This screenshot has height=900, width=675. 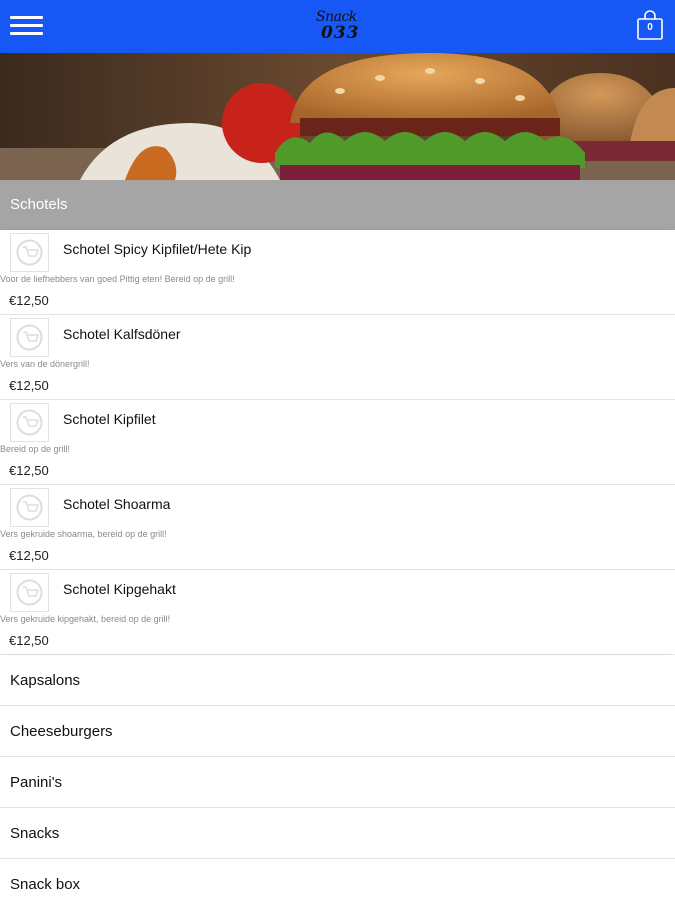 What do you see at coordinates (45, 364) in the screenshot?
I see `item-description: Vers van de dönergrill!` at bounding box center [45, 364].